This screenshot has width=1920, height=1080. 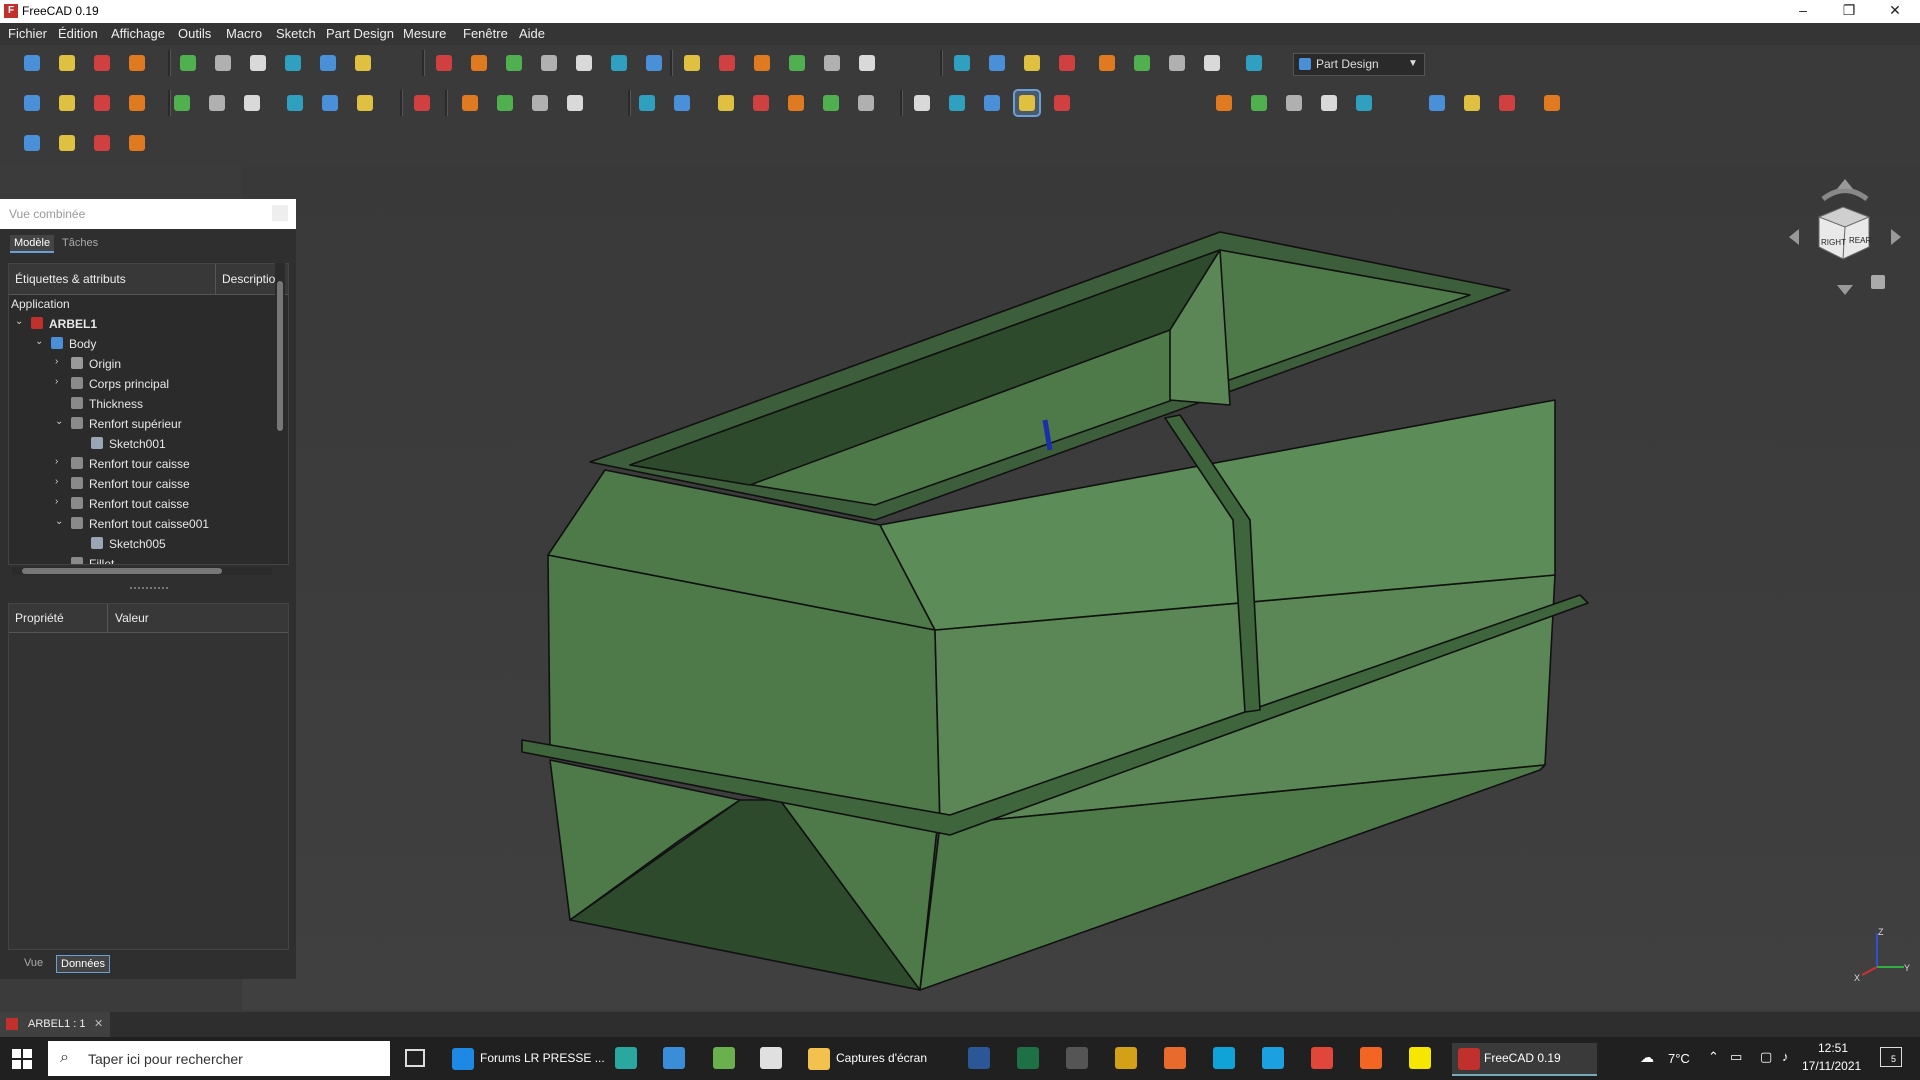 What do you see at coordinates (194, 33) in the screenshot?
I see `menu-outils: Outils` at bounding box center [194, 33].